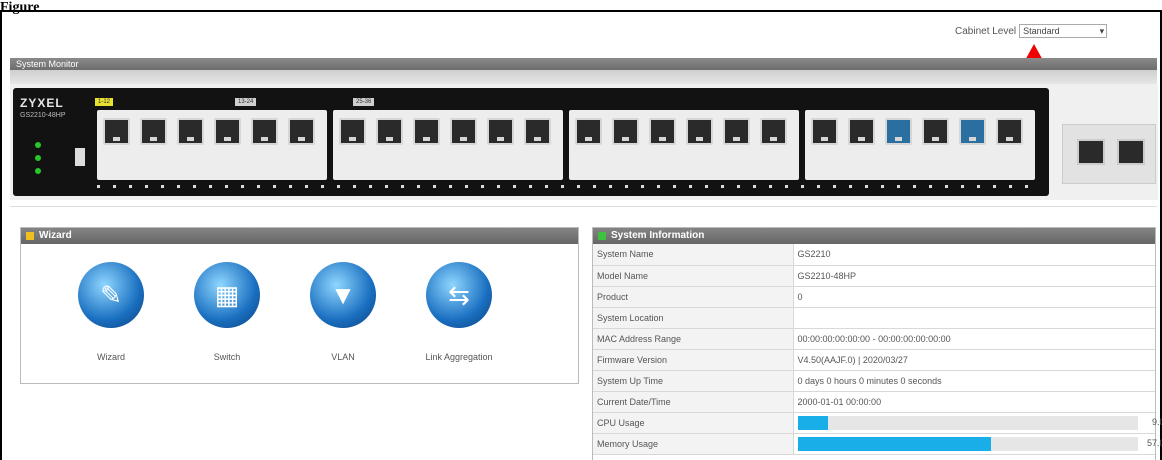 The image size is (1162, 460). I want to click on row-key: Memory Usage, so click(693, 444).